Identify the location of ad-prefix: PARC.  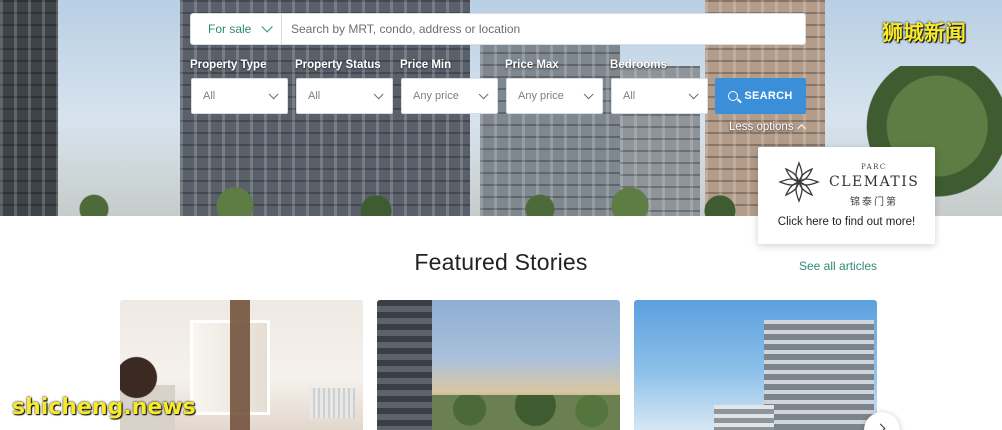
(874, 167).